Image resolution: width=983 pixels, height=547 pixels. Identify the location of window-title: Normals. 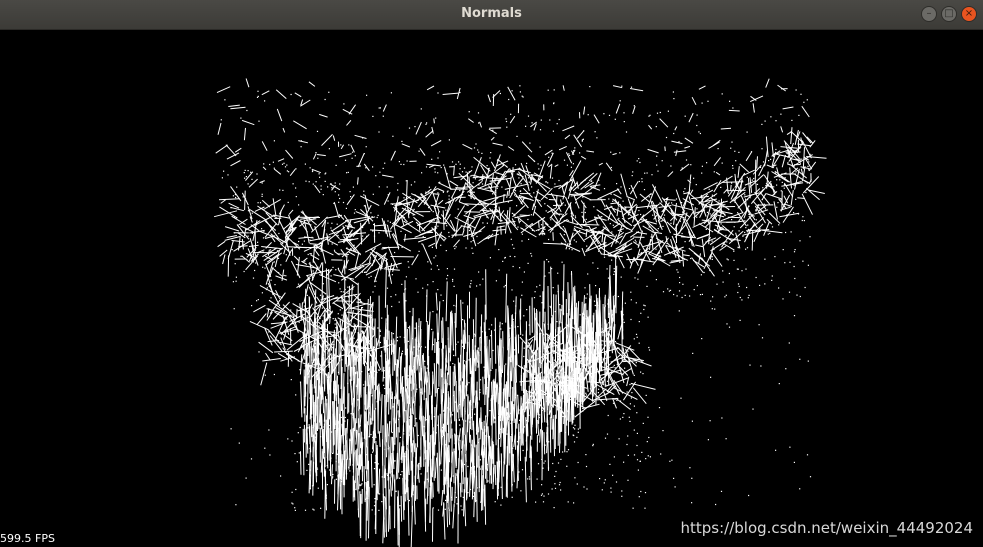
(491, 13).